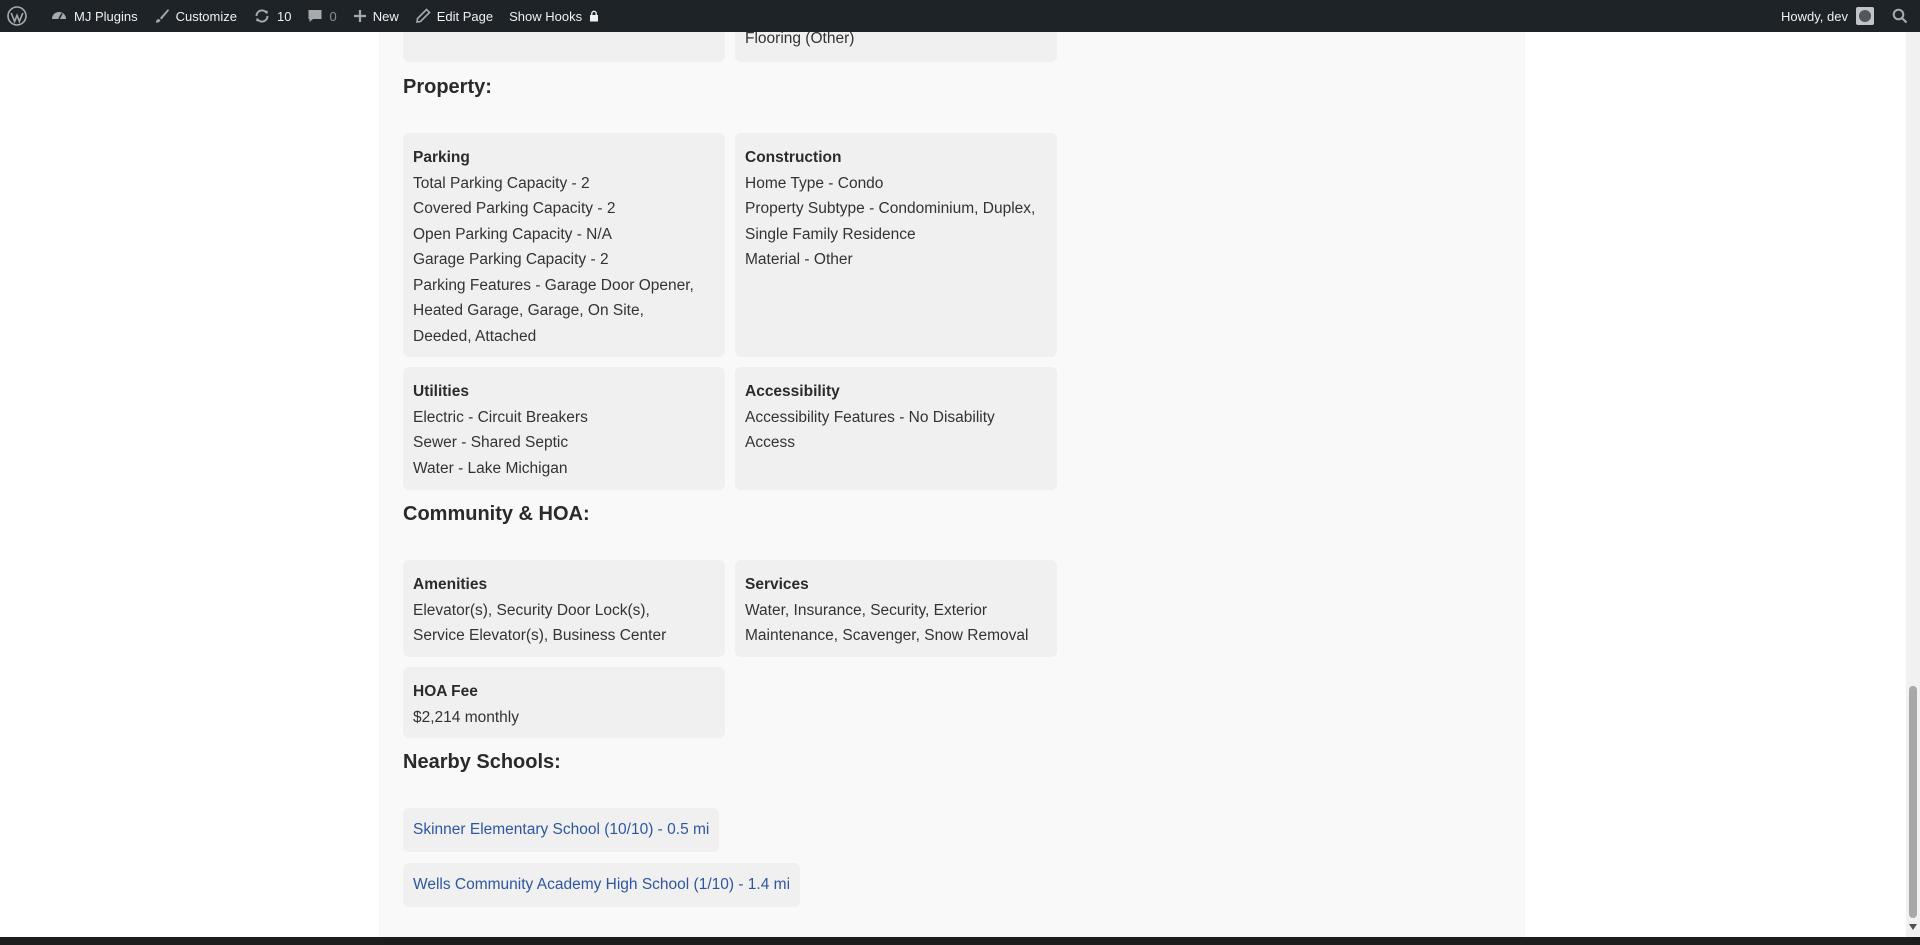 The height and width of the screenshot is (945, 1920). I want to click on search-icon, so click(1900, 16).